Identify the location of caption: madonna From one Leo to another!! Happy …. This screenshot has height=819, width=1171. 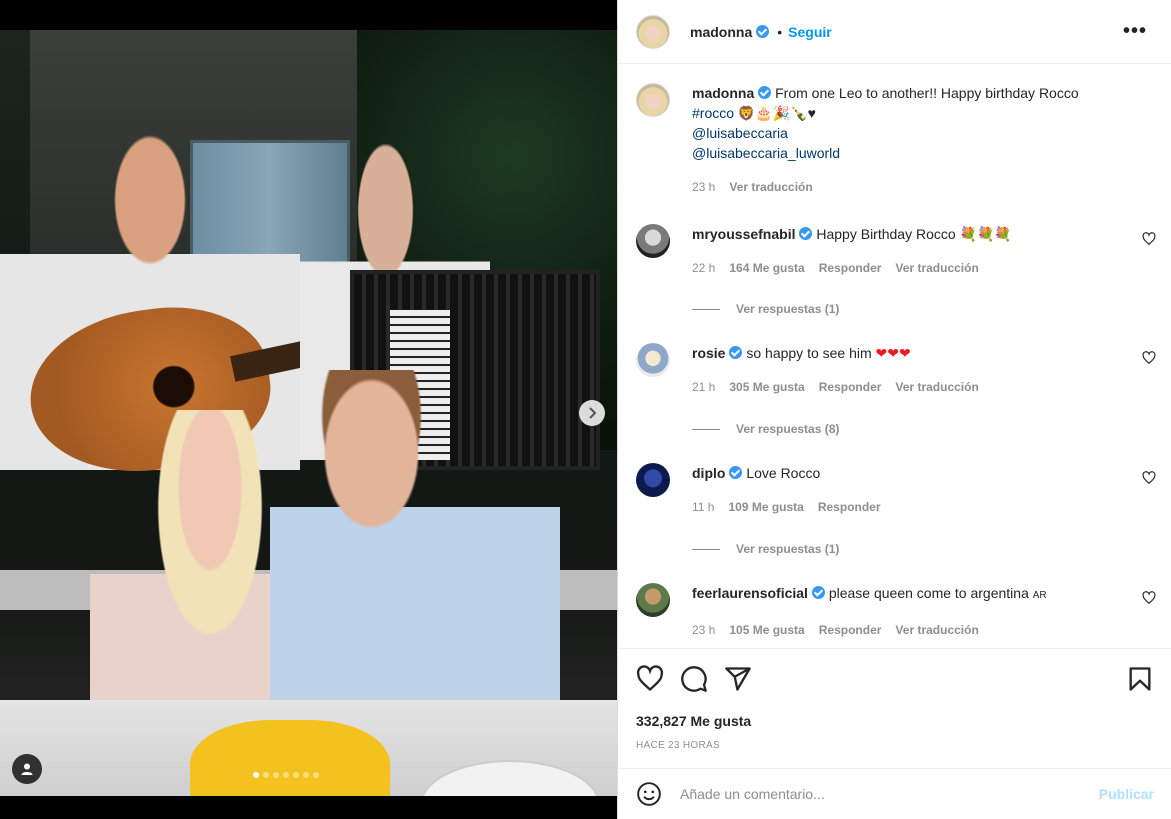
(896, 140).